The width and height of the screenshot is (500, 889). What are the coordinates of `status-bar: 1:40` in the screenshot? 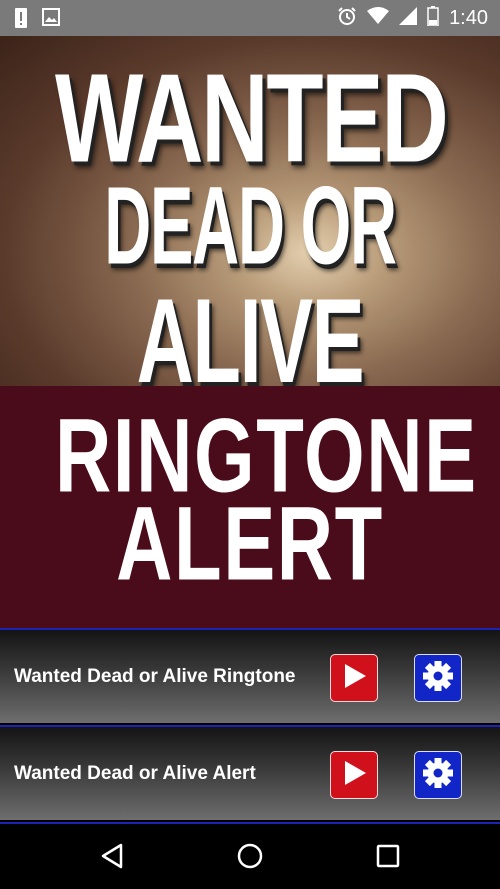 It's located at (250, 18).